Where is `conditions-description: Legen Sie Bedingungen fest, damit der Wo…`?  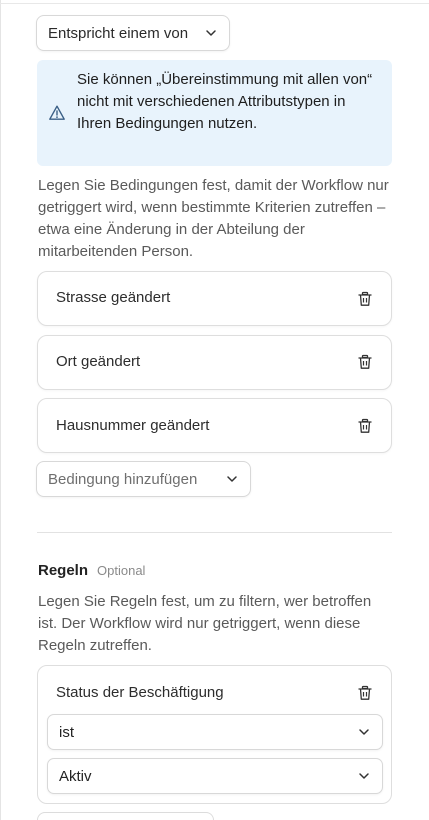 conditions-description: Legen Sie Bedingungen fest, damit der Wo… is located at coordinates (213, 218).